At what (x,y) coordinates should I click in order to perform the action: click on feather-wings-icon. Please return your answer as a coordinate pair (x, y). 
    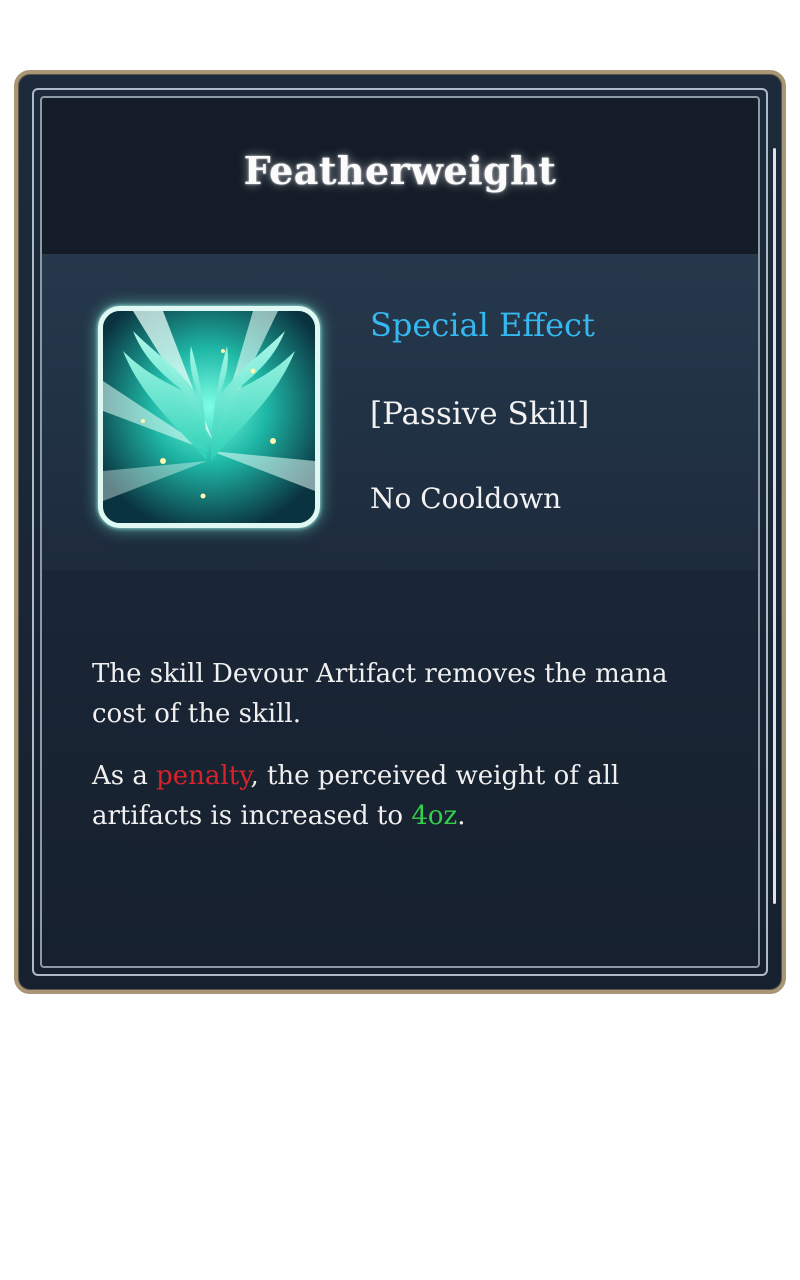
    Looking at the image, I should click on (209, 417).